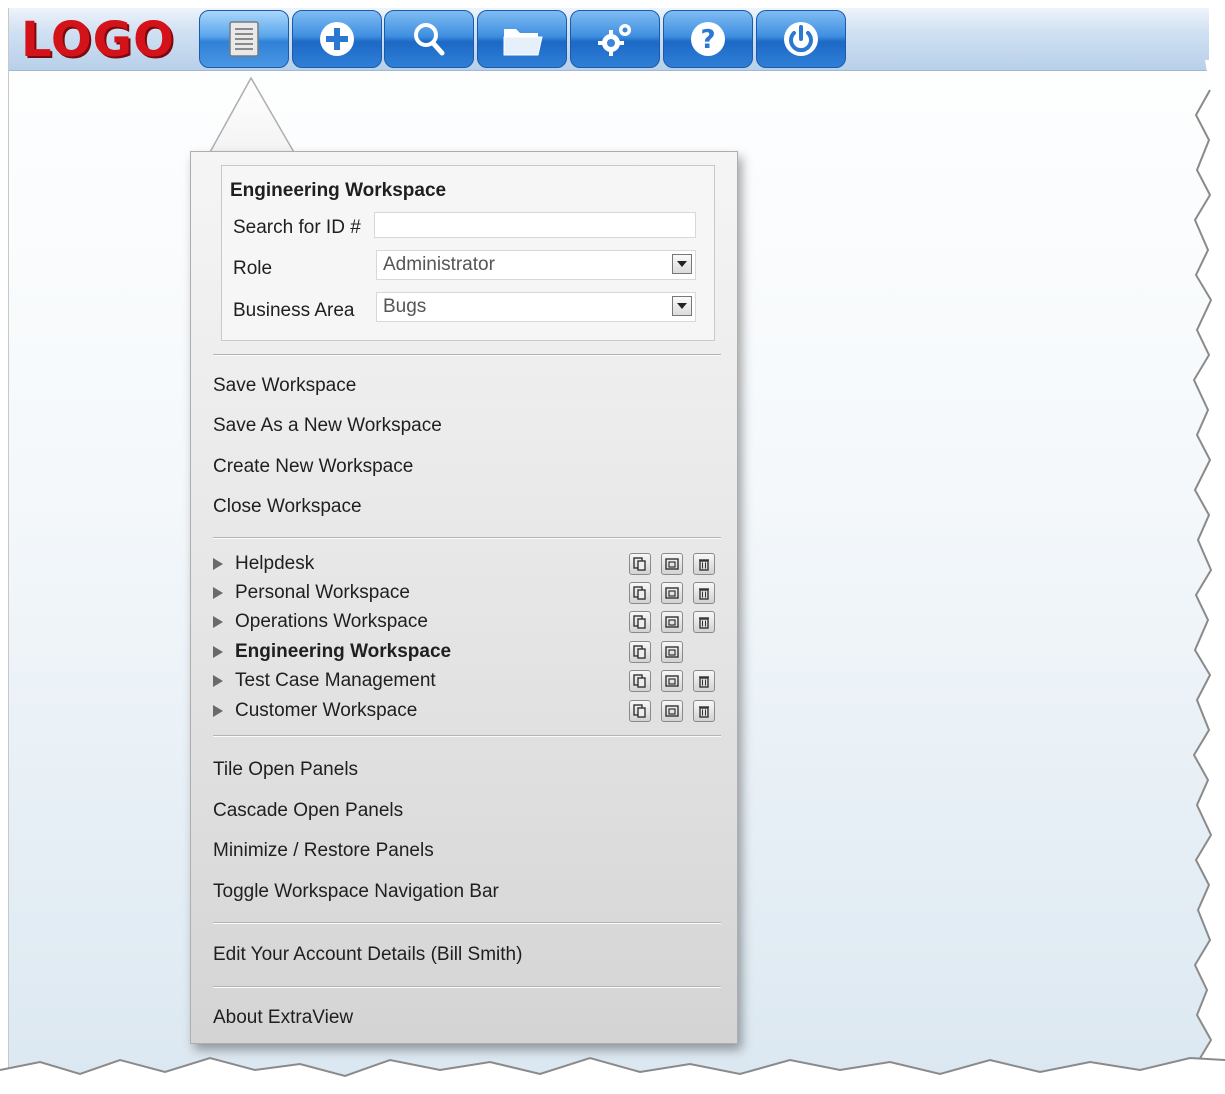  I want to click on workspace-list-icon, so click(244, 39).